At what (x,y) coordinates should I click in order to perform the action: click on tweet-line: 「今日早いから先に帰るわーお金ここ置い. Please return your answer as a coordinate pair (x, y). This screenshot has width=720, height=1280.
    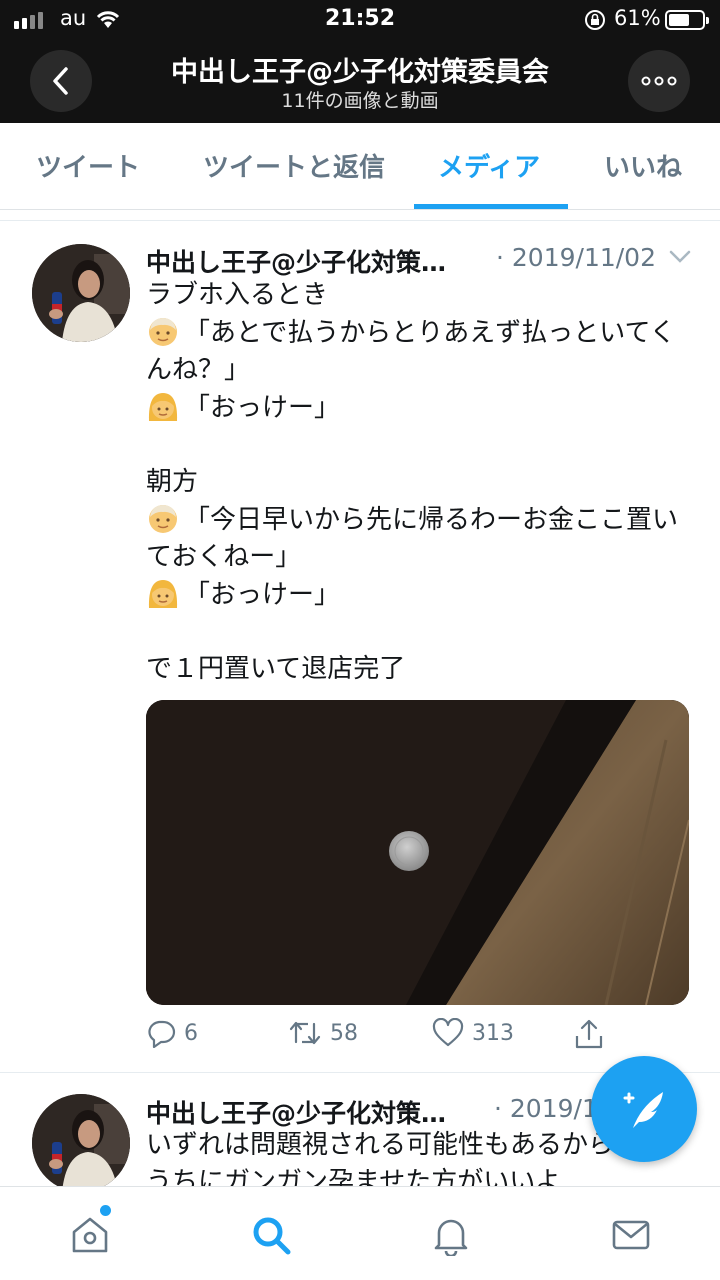
    Looking at the image, I should click on (418, 520).